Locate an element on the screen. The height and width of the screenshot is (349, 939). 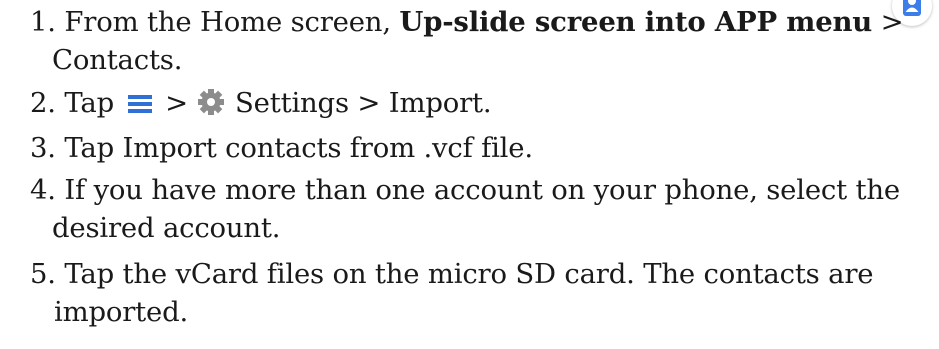
step-2: 2. Tap > Settings > Import. is located at coordinates (261, 105).